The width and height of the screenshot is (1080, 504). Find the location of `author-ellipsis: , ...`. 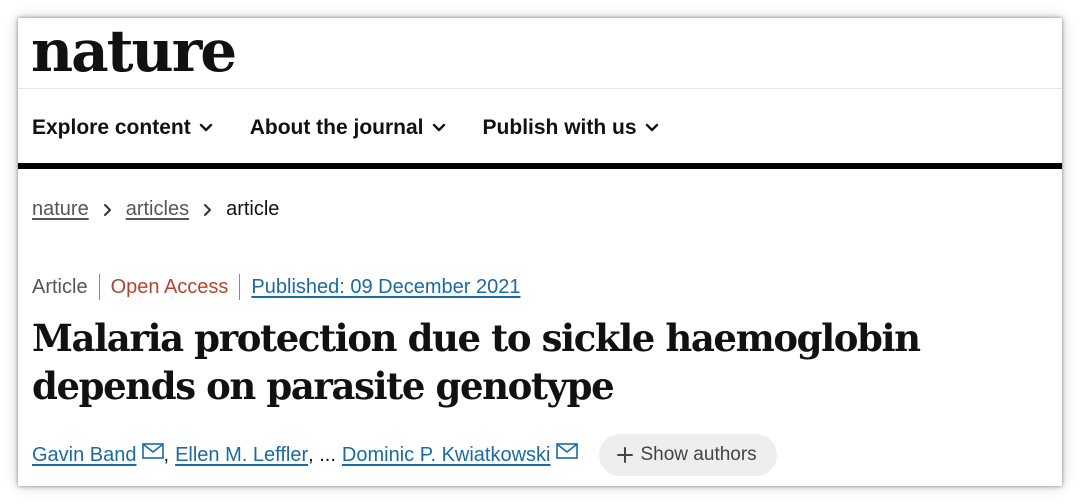

author-ellipsis: , ... is located at coordinates (322, 454).